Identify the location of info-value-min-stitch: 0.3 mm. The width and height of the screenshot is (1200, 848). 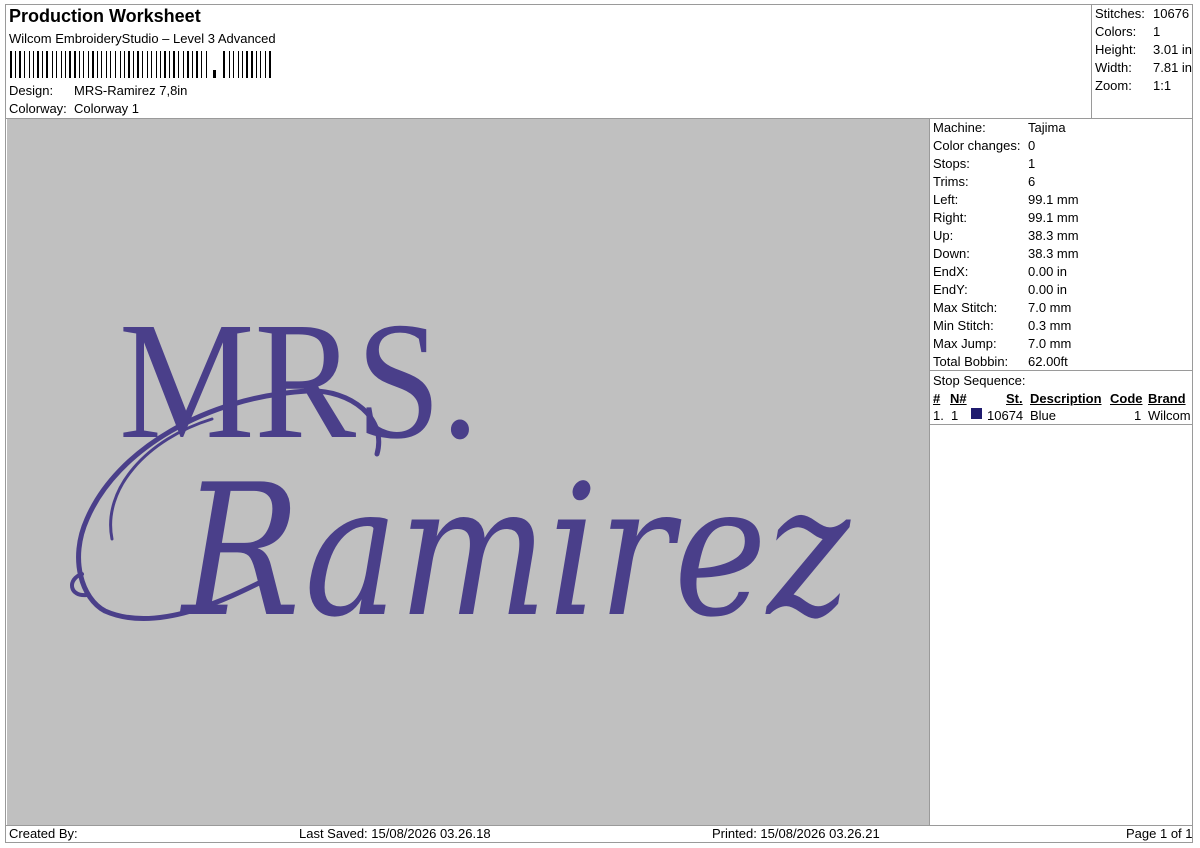
(1050, 325).